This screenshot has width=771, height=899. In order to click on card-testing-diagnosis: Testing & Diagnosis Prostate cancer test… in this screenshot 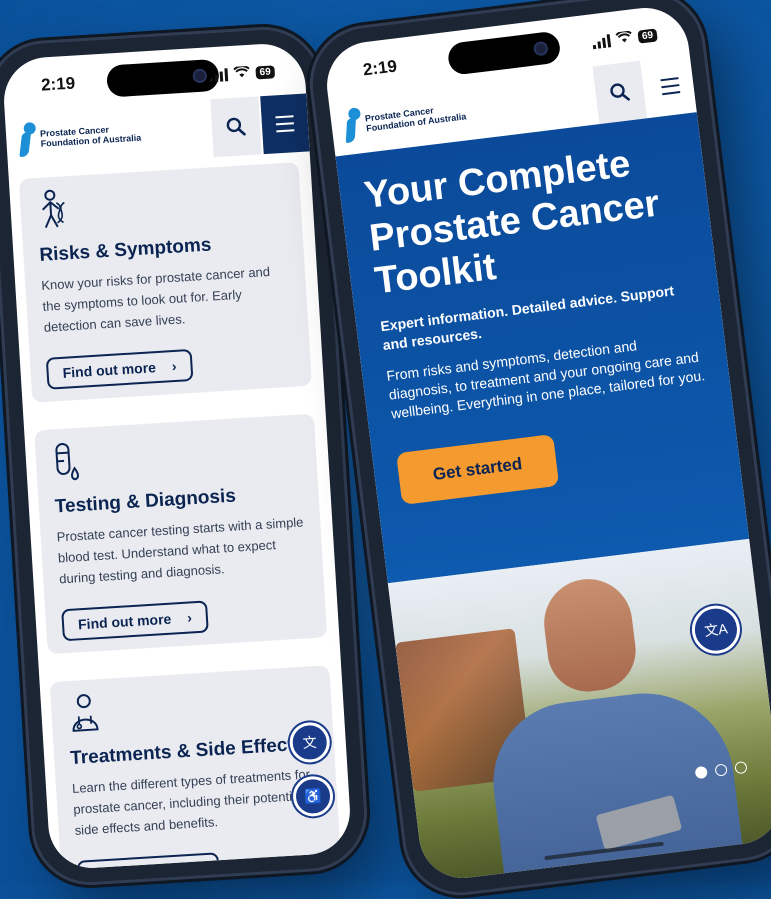, I will do `click(180, 534)`.